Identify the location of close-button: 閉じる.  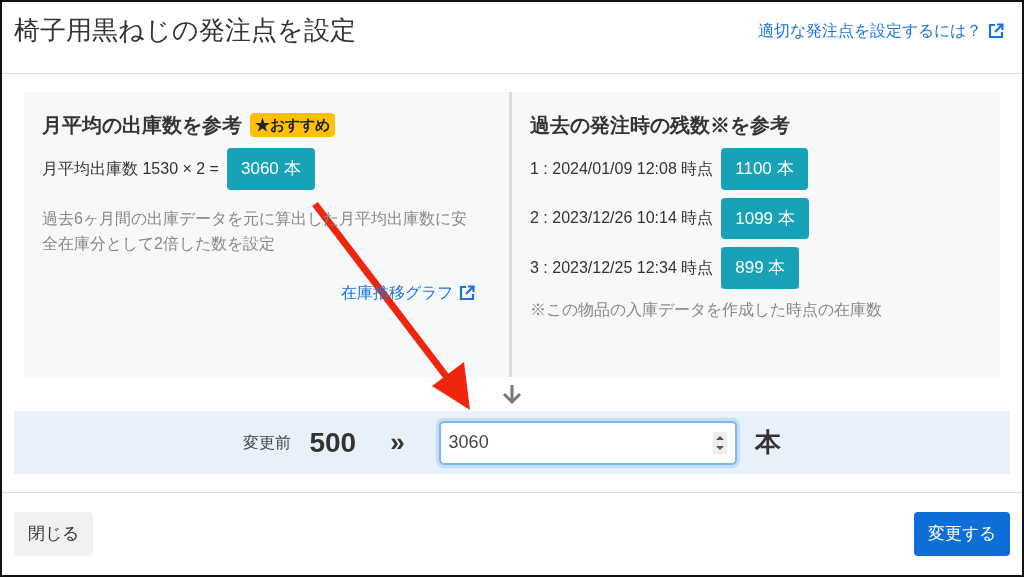
(53, 534).